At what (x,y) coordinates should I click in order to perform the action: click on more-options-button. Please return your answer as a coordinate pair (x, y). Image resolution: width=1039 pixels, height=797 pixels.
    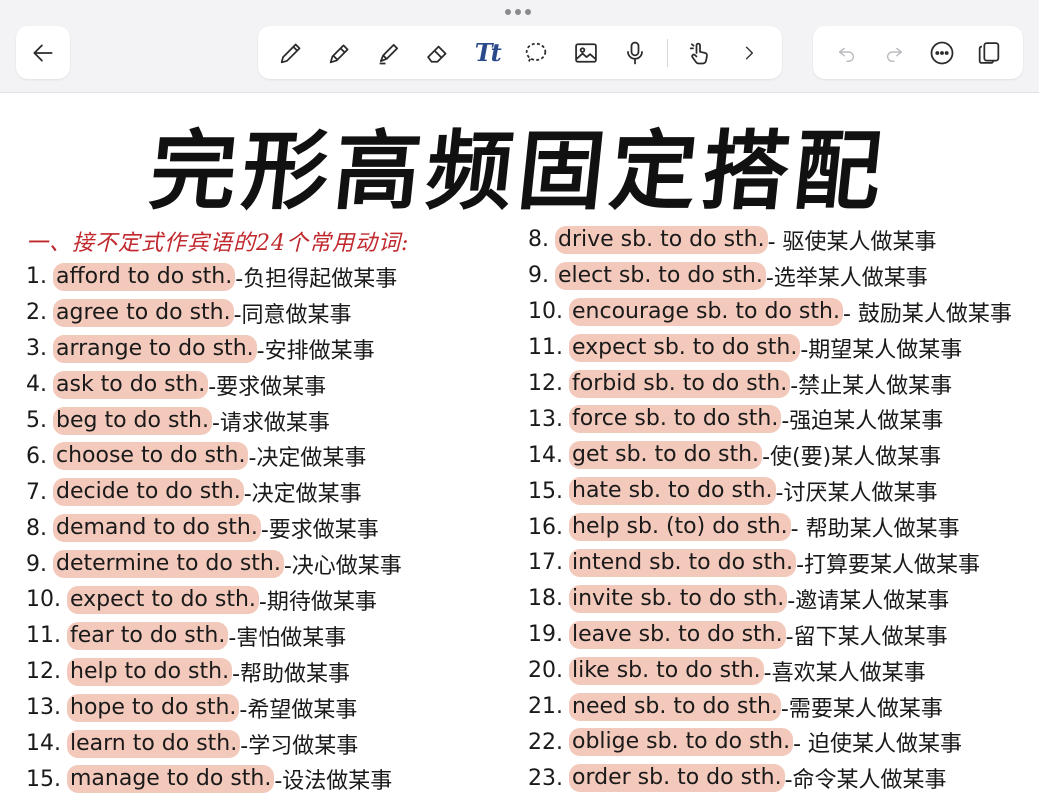
    Looking at the image, I should click on (942, 53).